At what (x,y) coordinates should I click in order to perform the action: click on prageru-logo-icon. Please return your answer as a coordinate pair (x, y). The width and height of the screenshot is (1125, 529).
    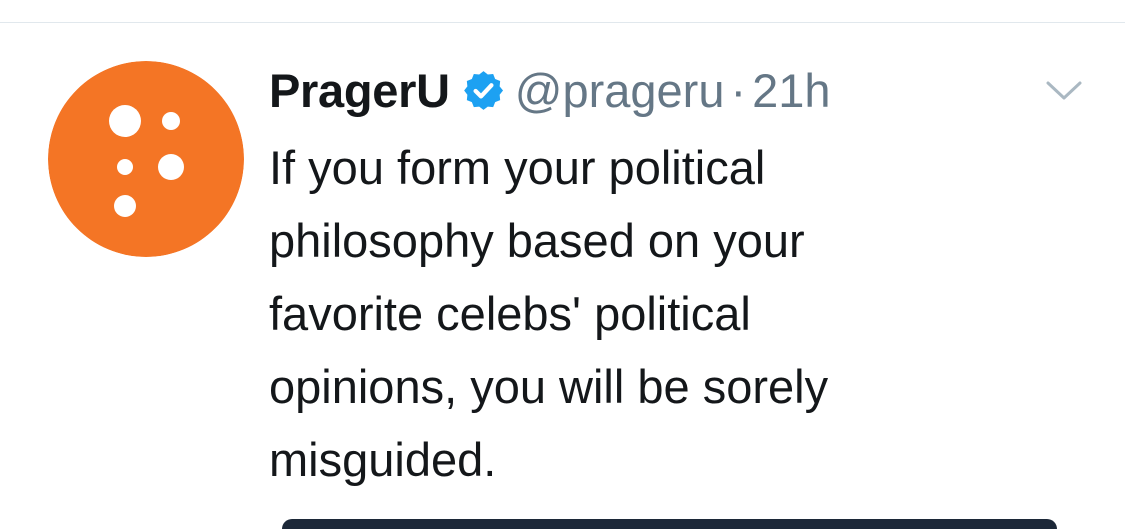
    Looking at the image, I should click on (146, 159).